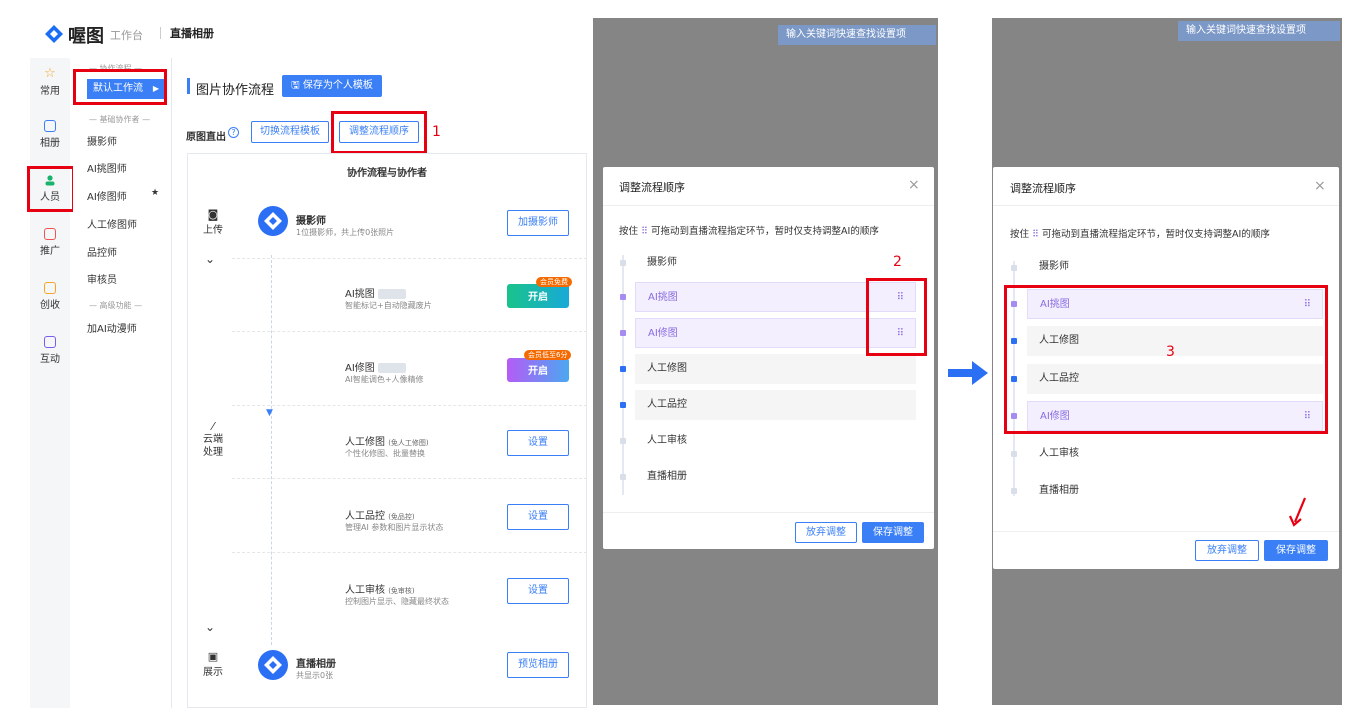  What do you see at coordinates (538, 665) in the screenshot?
I see `preview-album-button: 预览相册` at bounding box center [538, 665].